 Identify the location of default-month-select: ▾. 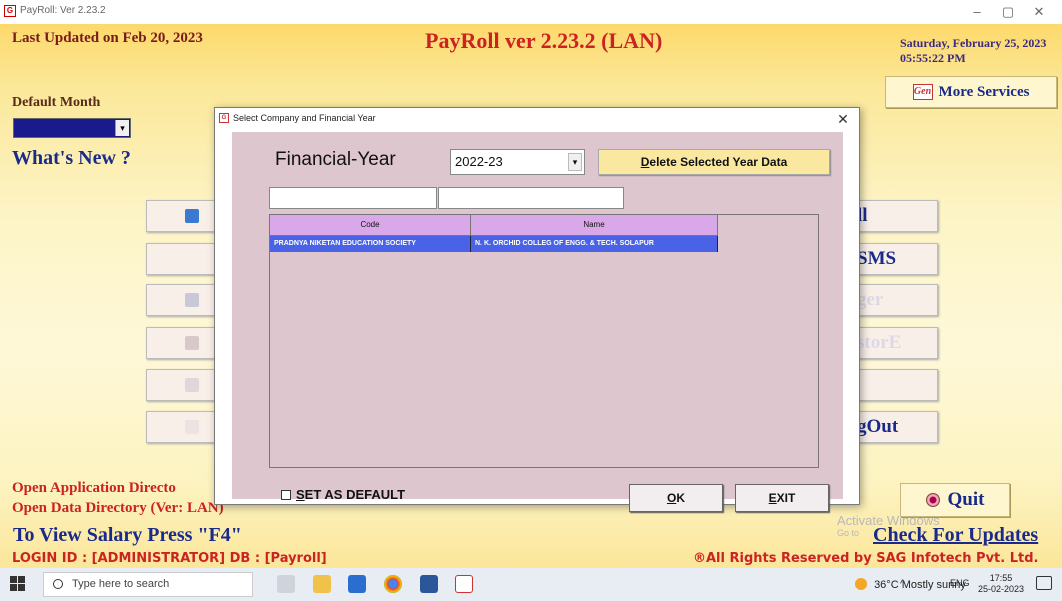
(72, 128).